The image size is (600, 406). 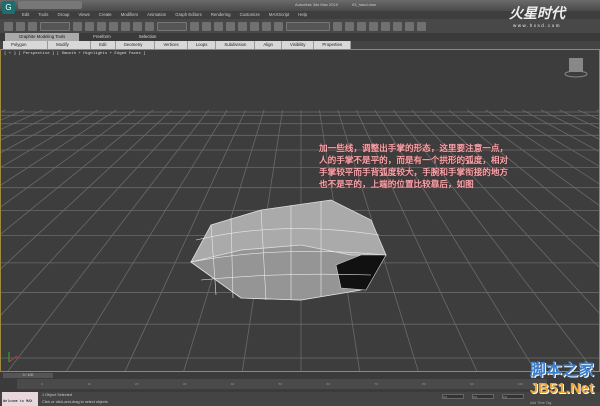 I want to click on align-icon, so click(x=349, y=26).